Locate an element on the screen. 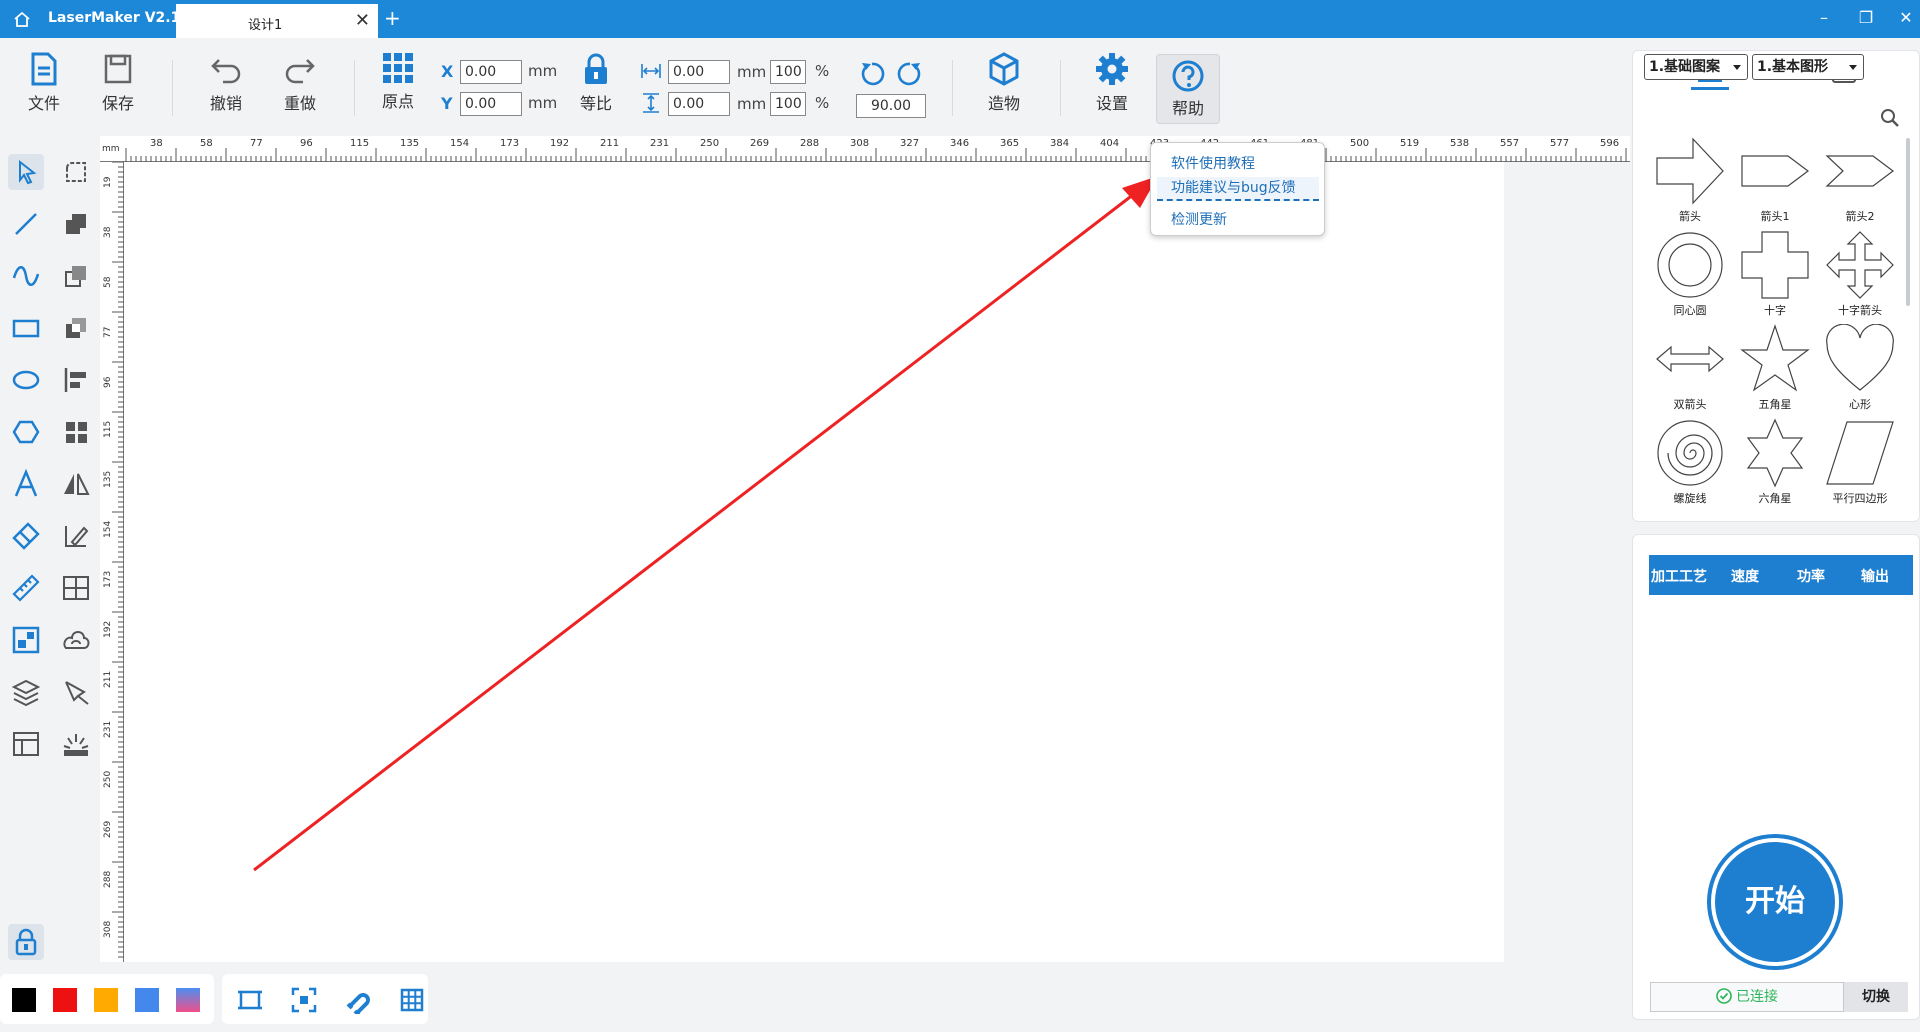 The image size is (1920, 1032). tab-close-icon: ✕ is located at coordinates (362, 20).